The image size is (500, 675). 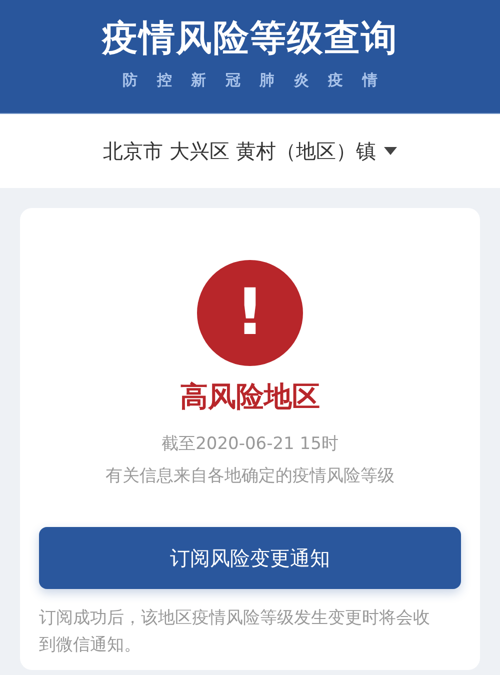 I want to click on caret-icon, so click(x=390, y=151).